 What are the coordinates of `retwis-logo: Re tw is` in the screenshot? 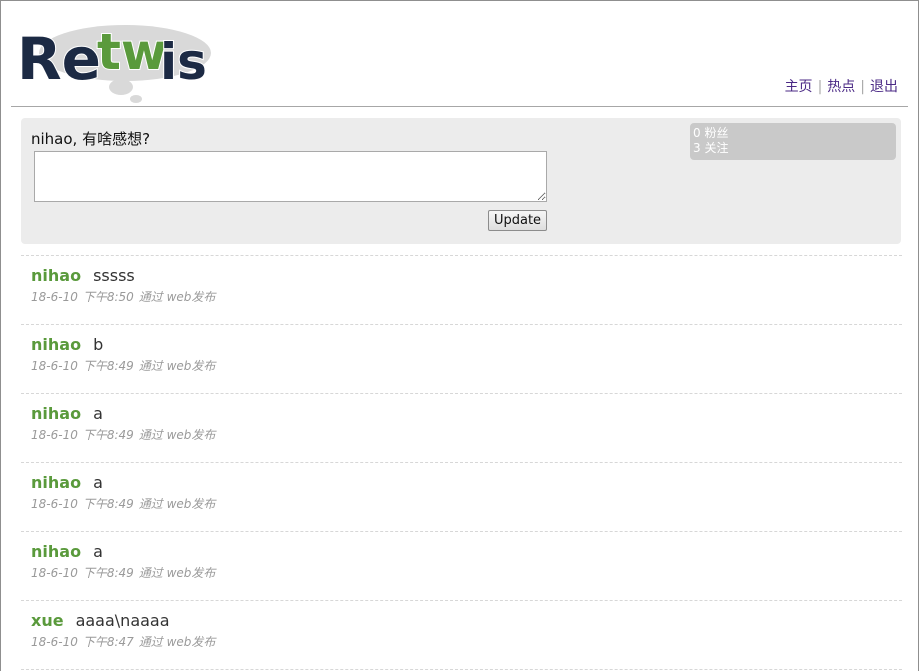 It's located at (113, 59).